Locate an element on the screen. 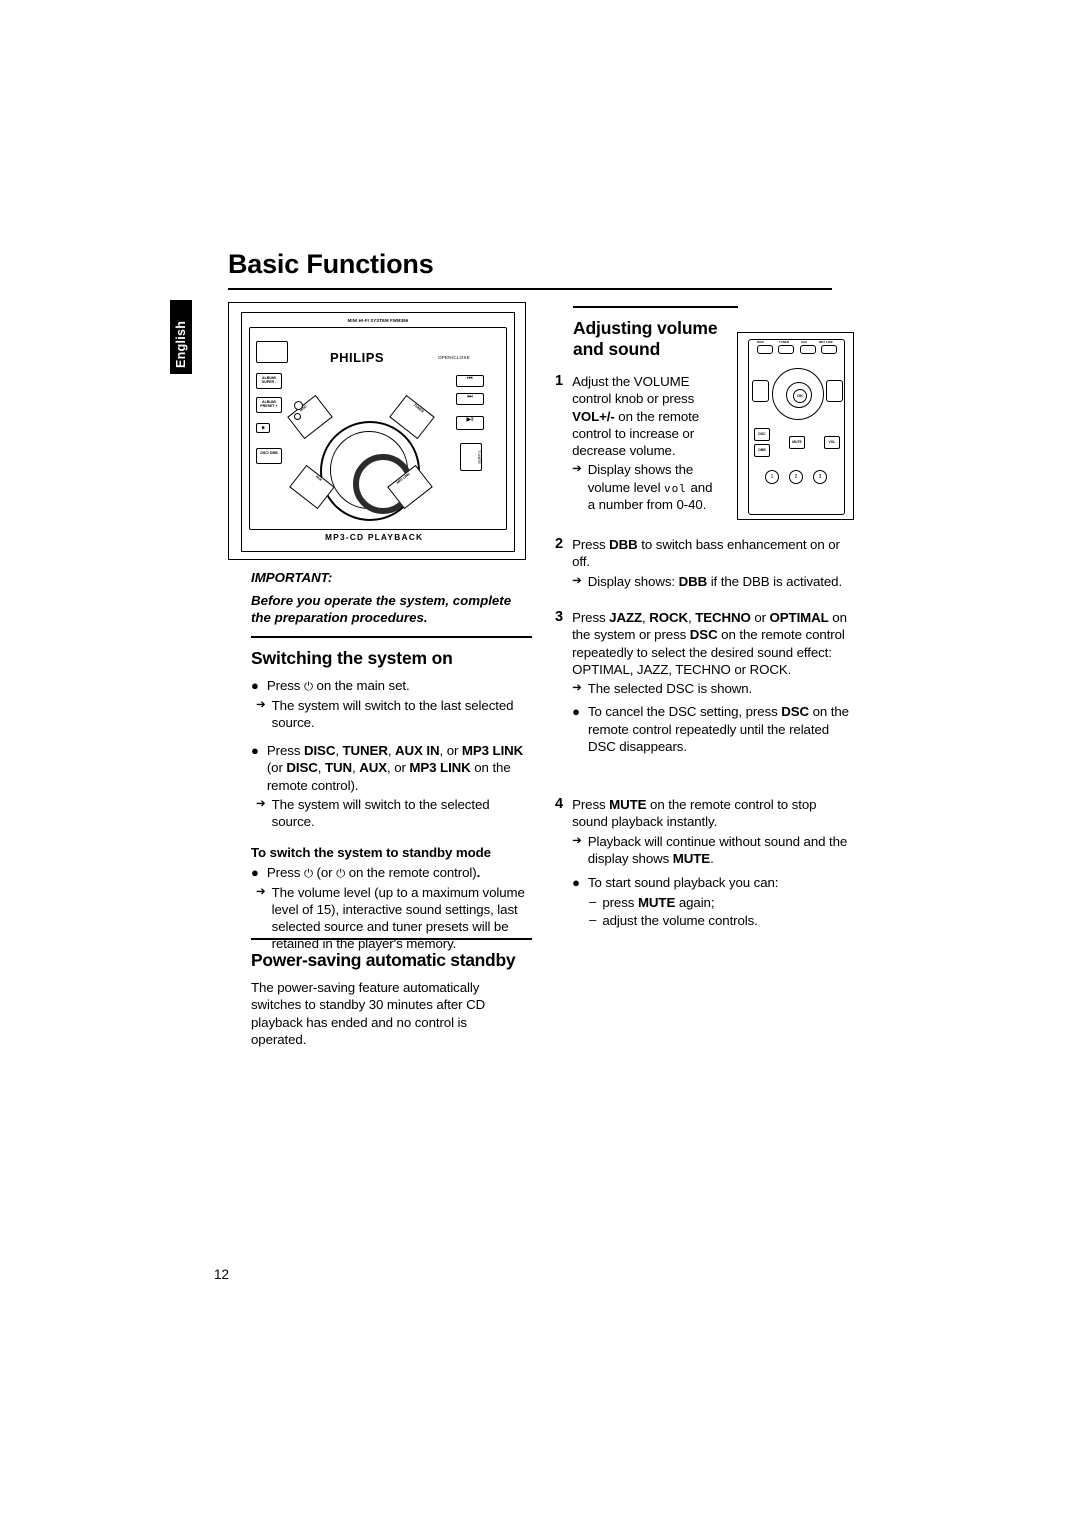 This screenshot has width=1080, height=1528. power-icon-remote: ⏻ is located at coordinates (341, 872).